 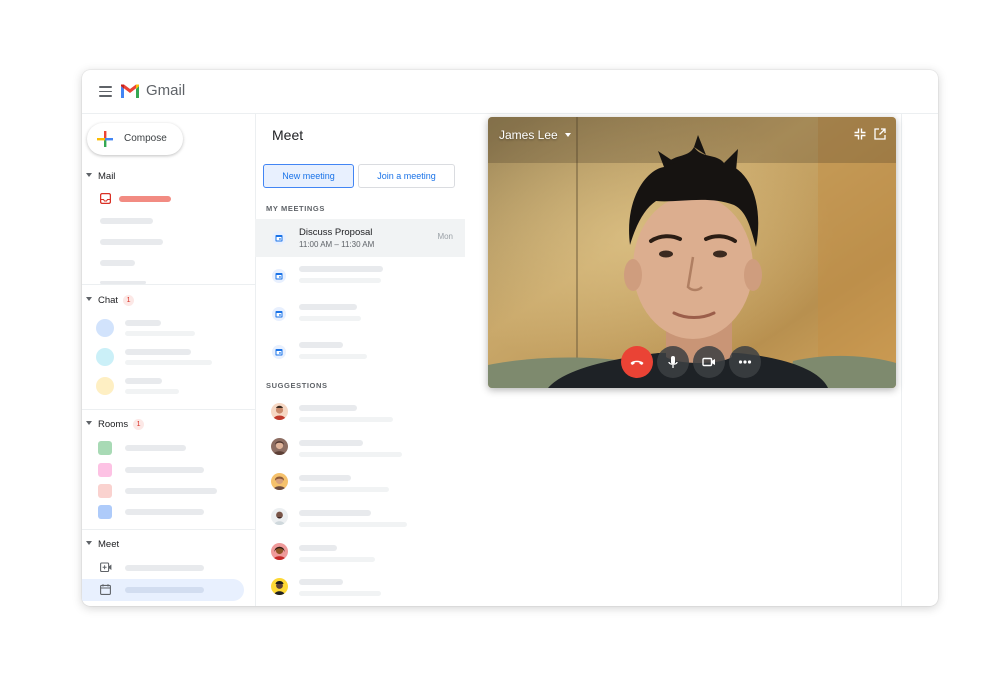 What do you see at coordinates (406, 176) in the screenshot?
I see `join-meeting-button: Join a meeting` at bounding box center [406, 176].